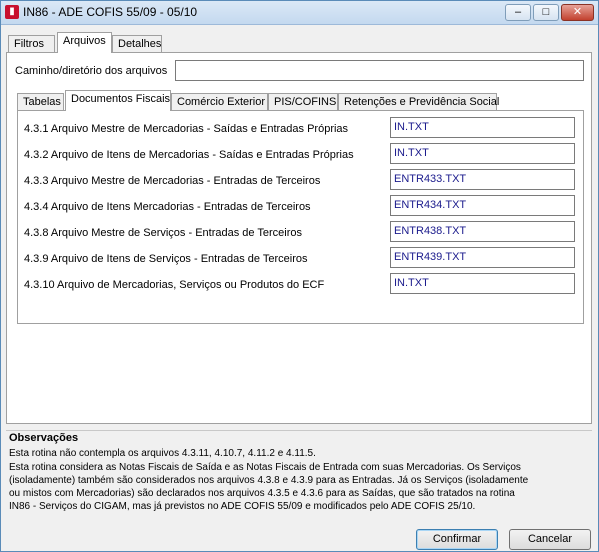 The width and height of the screenshot is (599, 552). I want to click on path-input, so click(379, 70).